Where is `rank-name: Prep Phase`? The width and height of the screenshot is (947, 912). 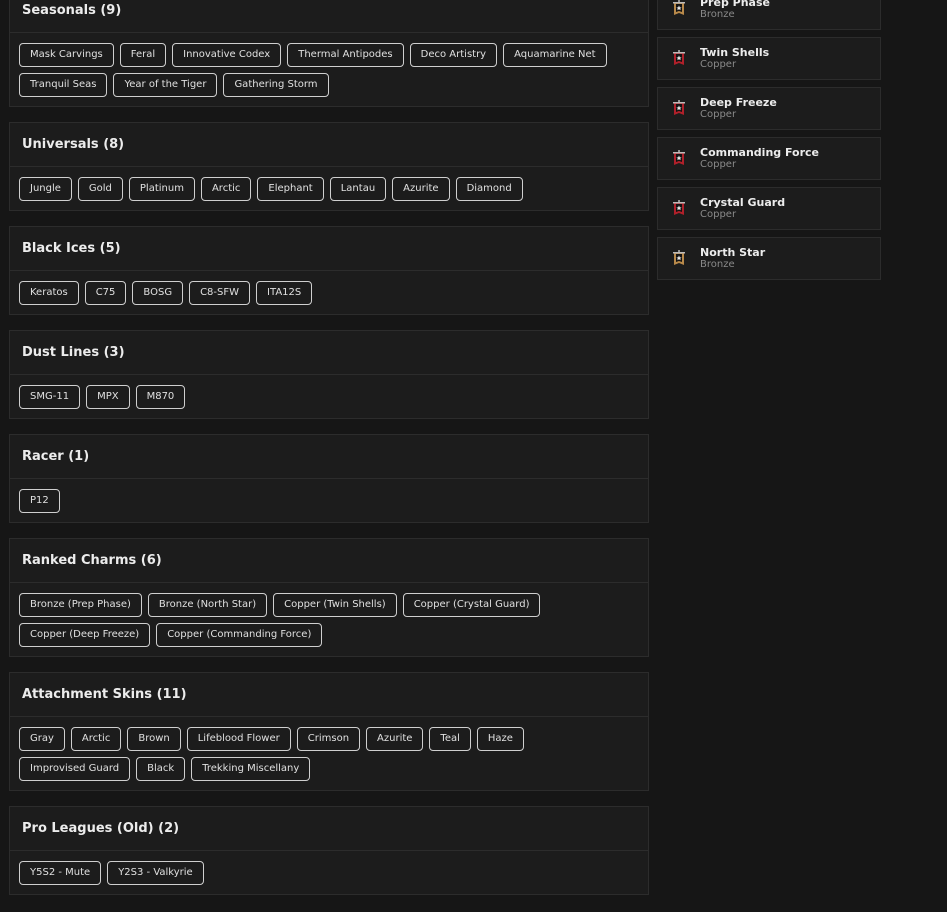
rank-name: Prep Phase is located at coordinates (735, 4).